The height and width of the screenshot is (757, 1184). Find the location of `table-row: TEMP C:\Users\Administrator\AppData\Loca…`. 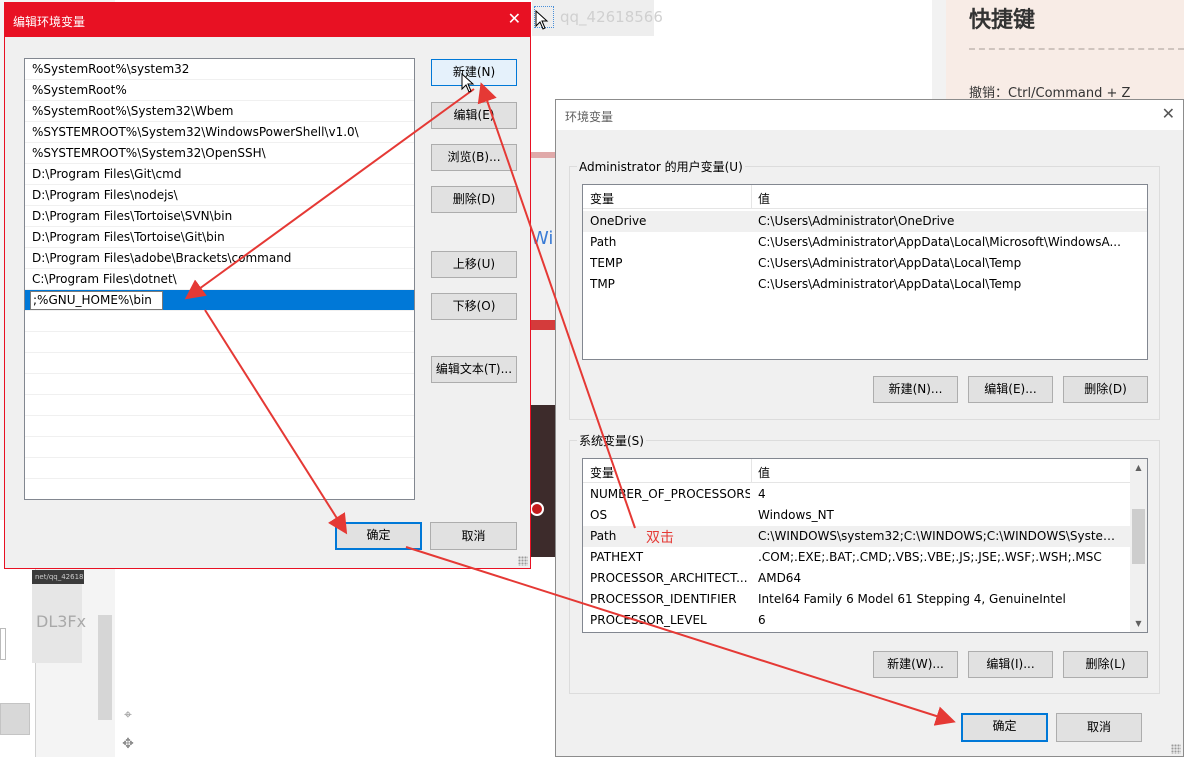

table-row: TEMP C:\Users\Administrator\AppData\Loca… is located at coordinates (865, 263).